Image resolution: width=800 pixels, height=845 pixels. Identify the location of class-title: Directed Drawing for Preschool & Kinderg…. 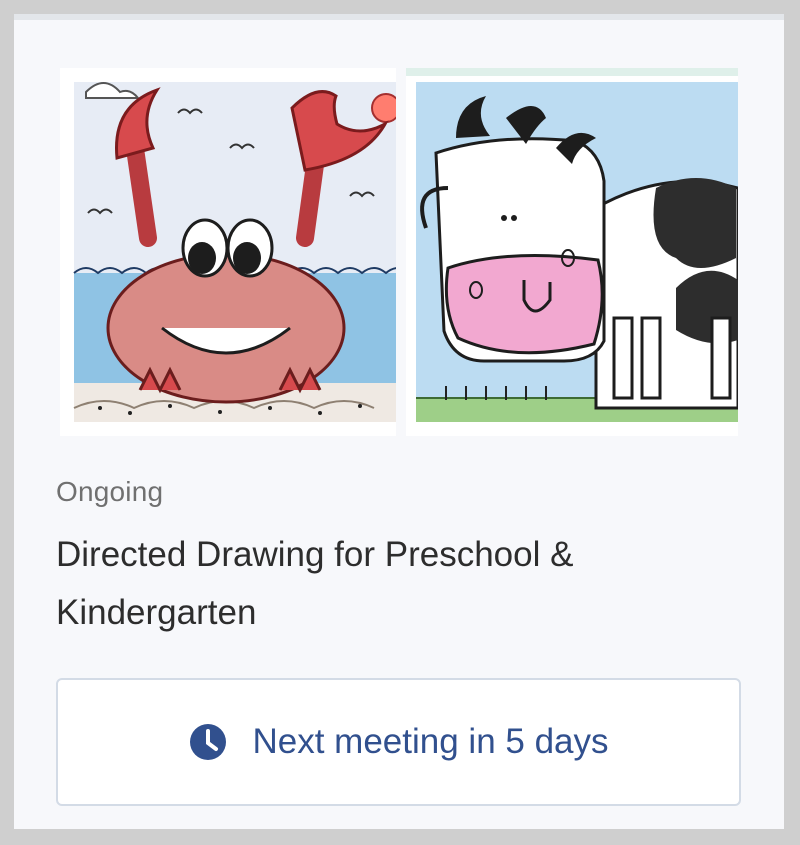
(396, 584).